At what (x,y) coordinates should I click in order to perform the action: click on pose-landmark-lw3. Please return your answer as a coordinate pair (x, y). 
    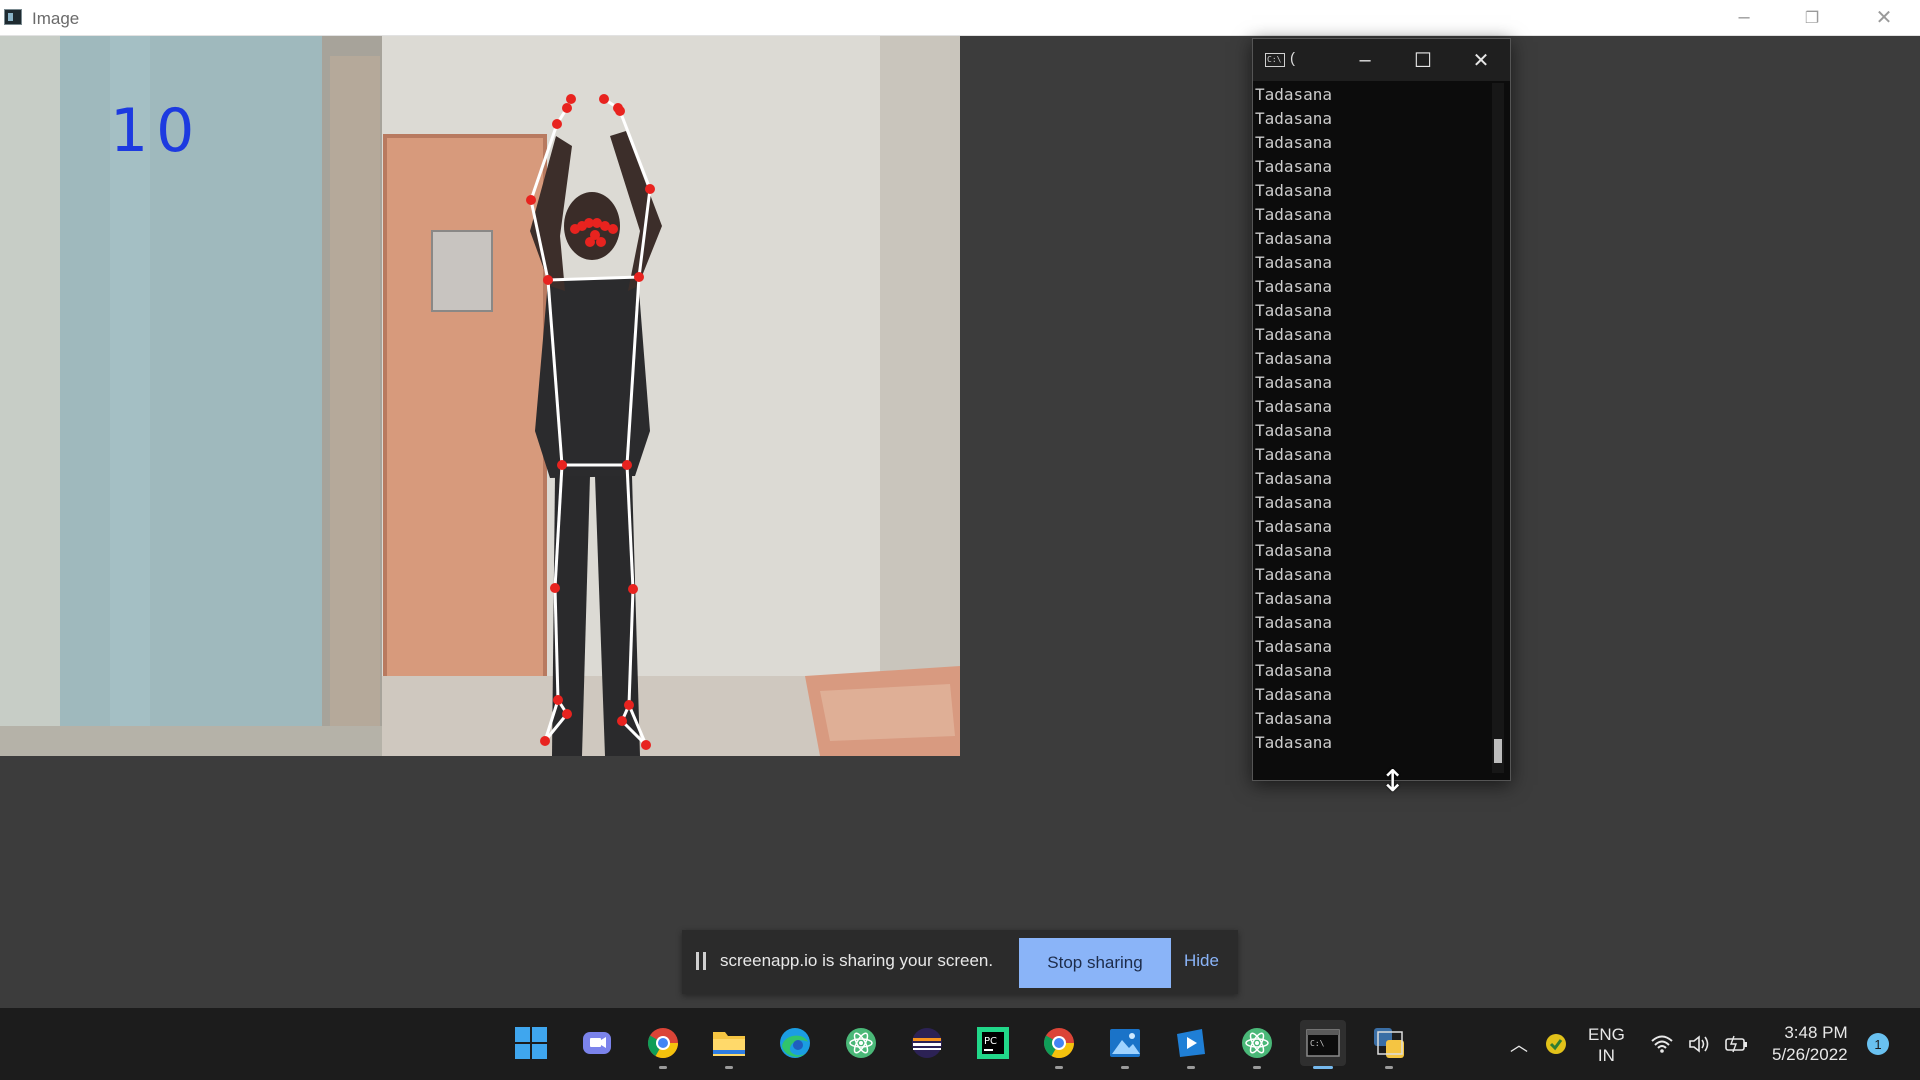
    Looking at the image, I should click on (557, 124).